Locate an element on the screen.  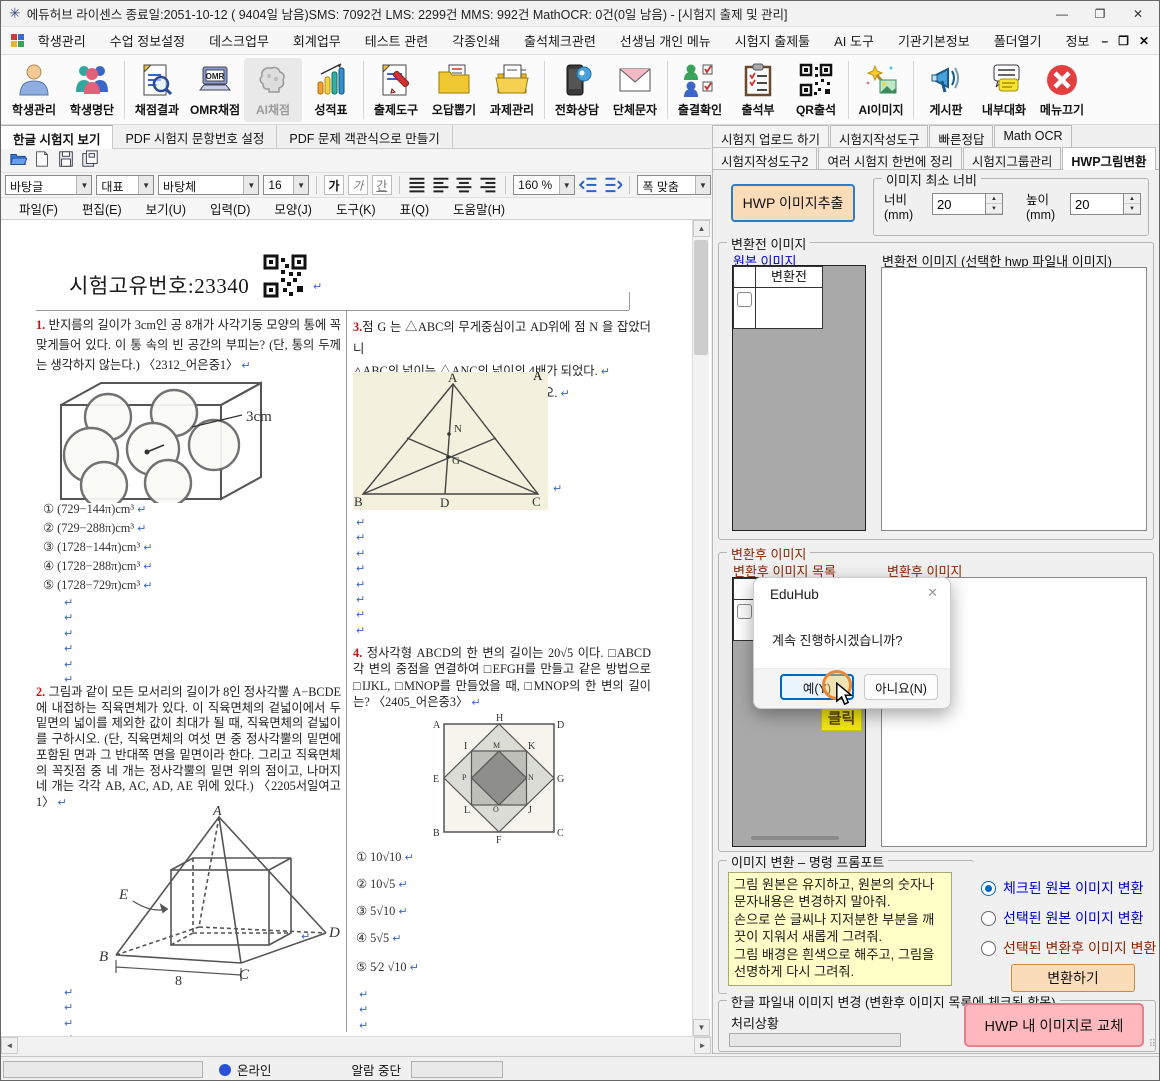
radio-convert-checked-original: 체크된 원본 이미지 변환 is located at coordinates (1062, 888).